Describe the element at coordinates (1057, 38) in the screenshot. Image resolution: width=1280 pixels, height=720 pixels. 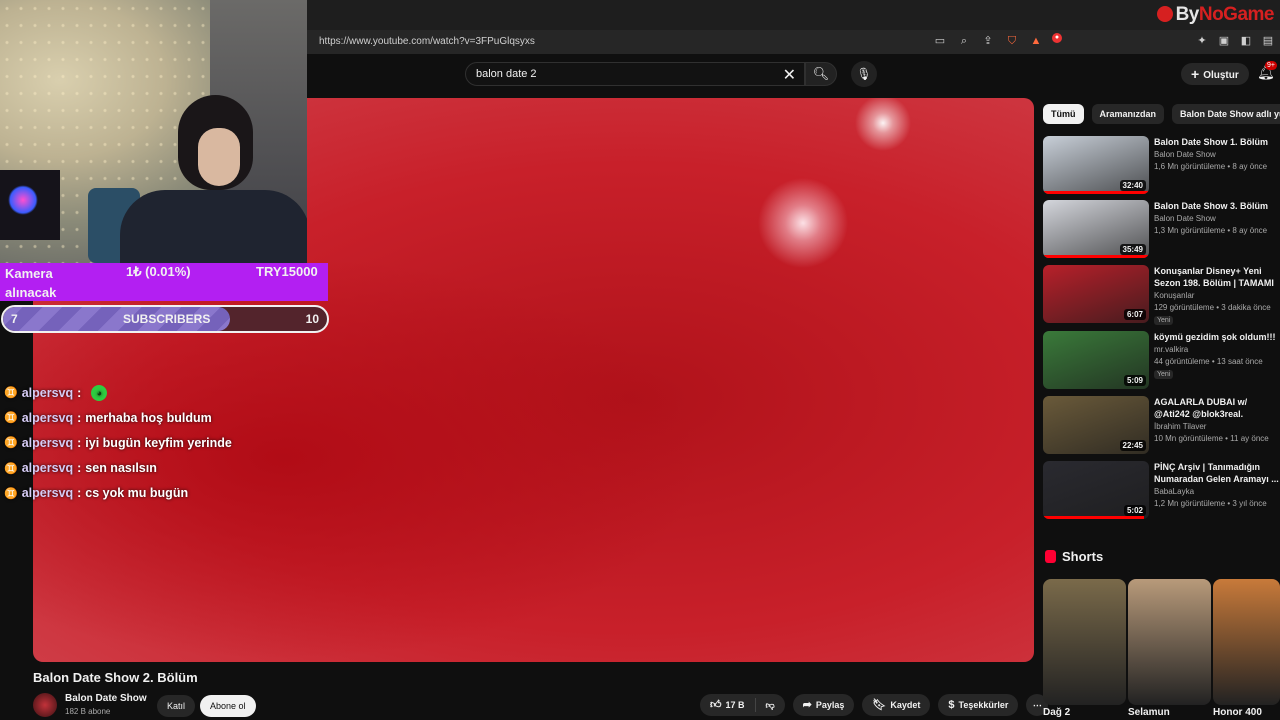
I see `rewards-badge-icon: ●` at that location.